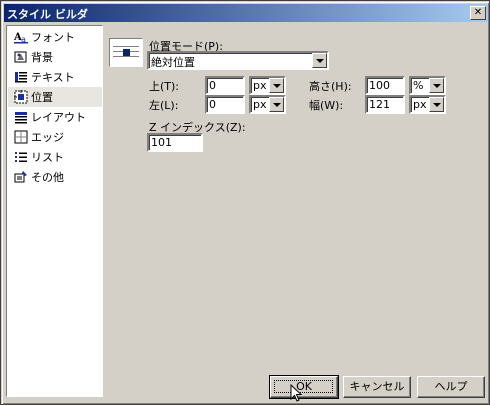 The image size is (490, 405). I want to click on ok-button: OK, so click(304, 387).